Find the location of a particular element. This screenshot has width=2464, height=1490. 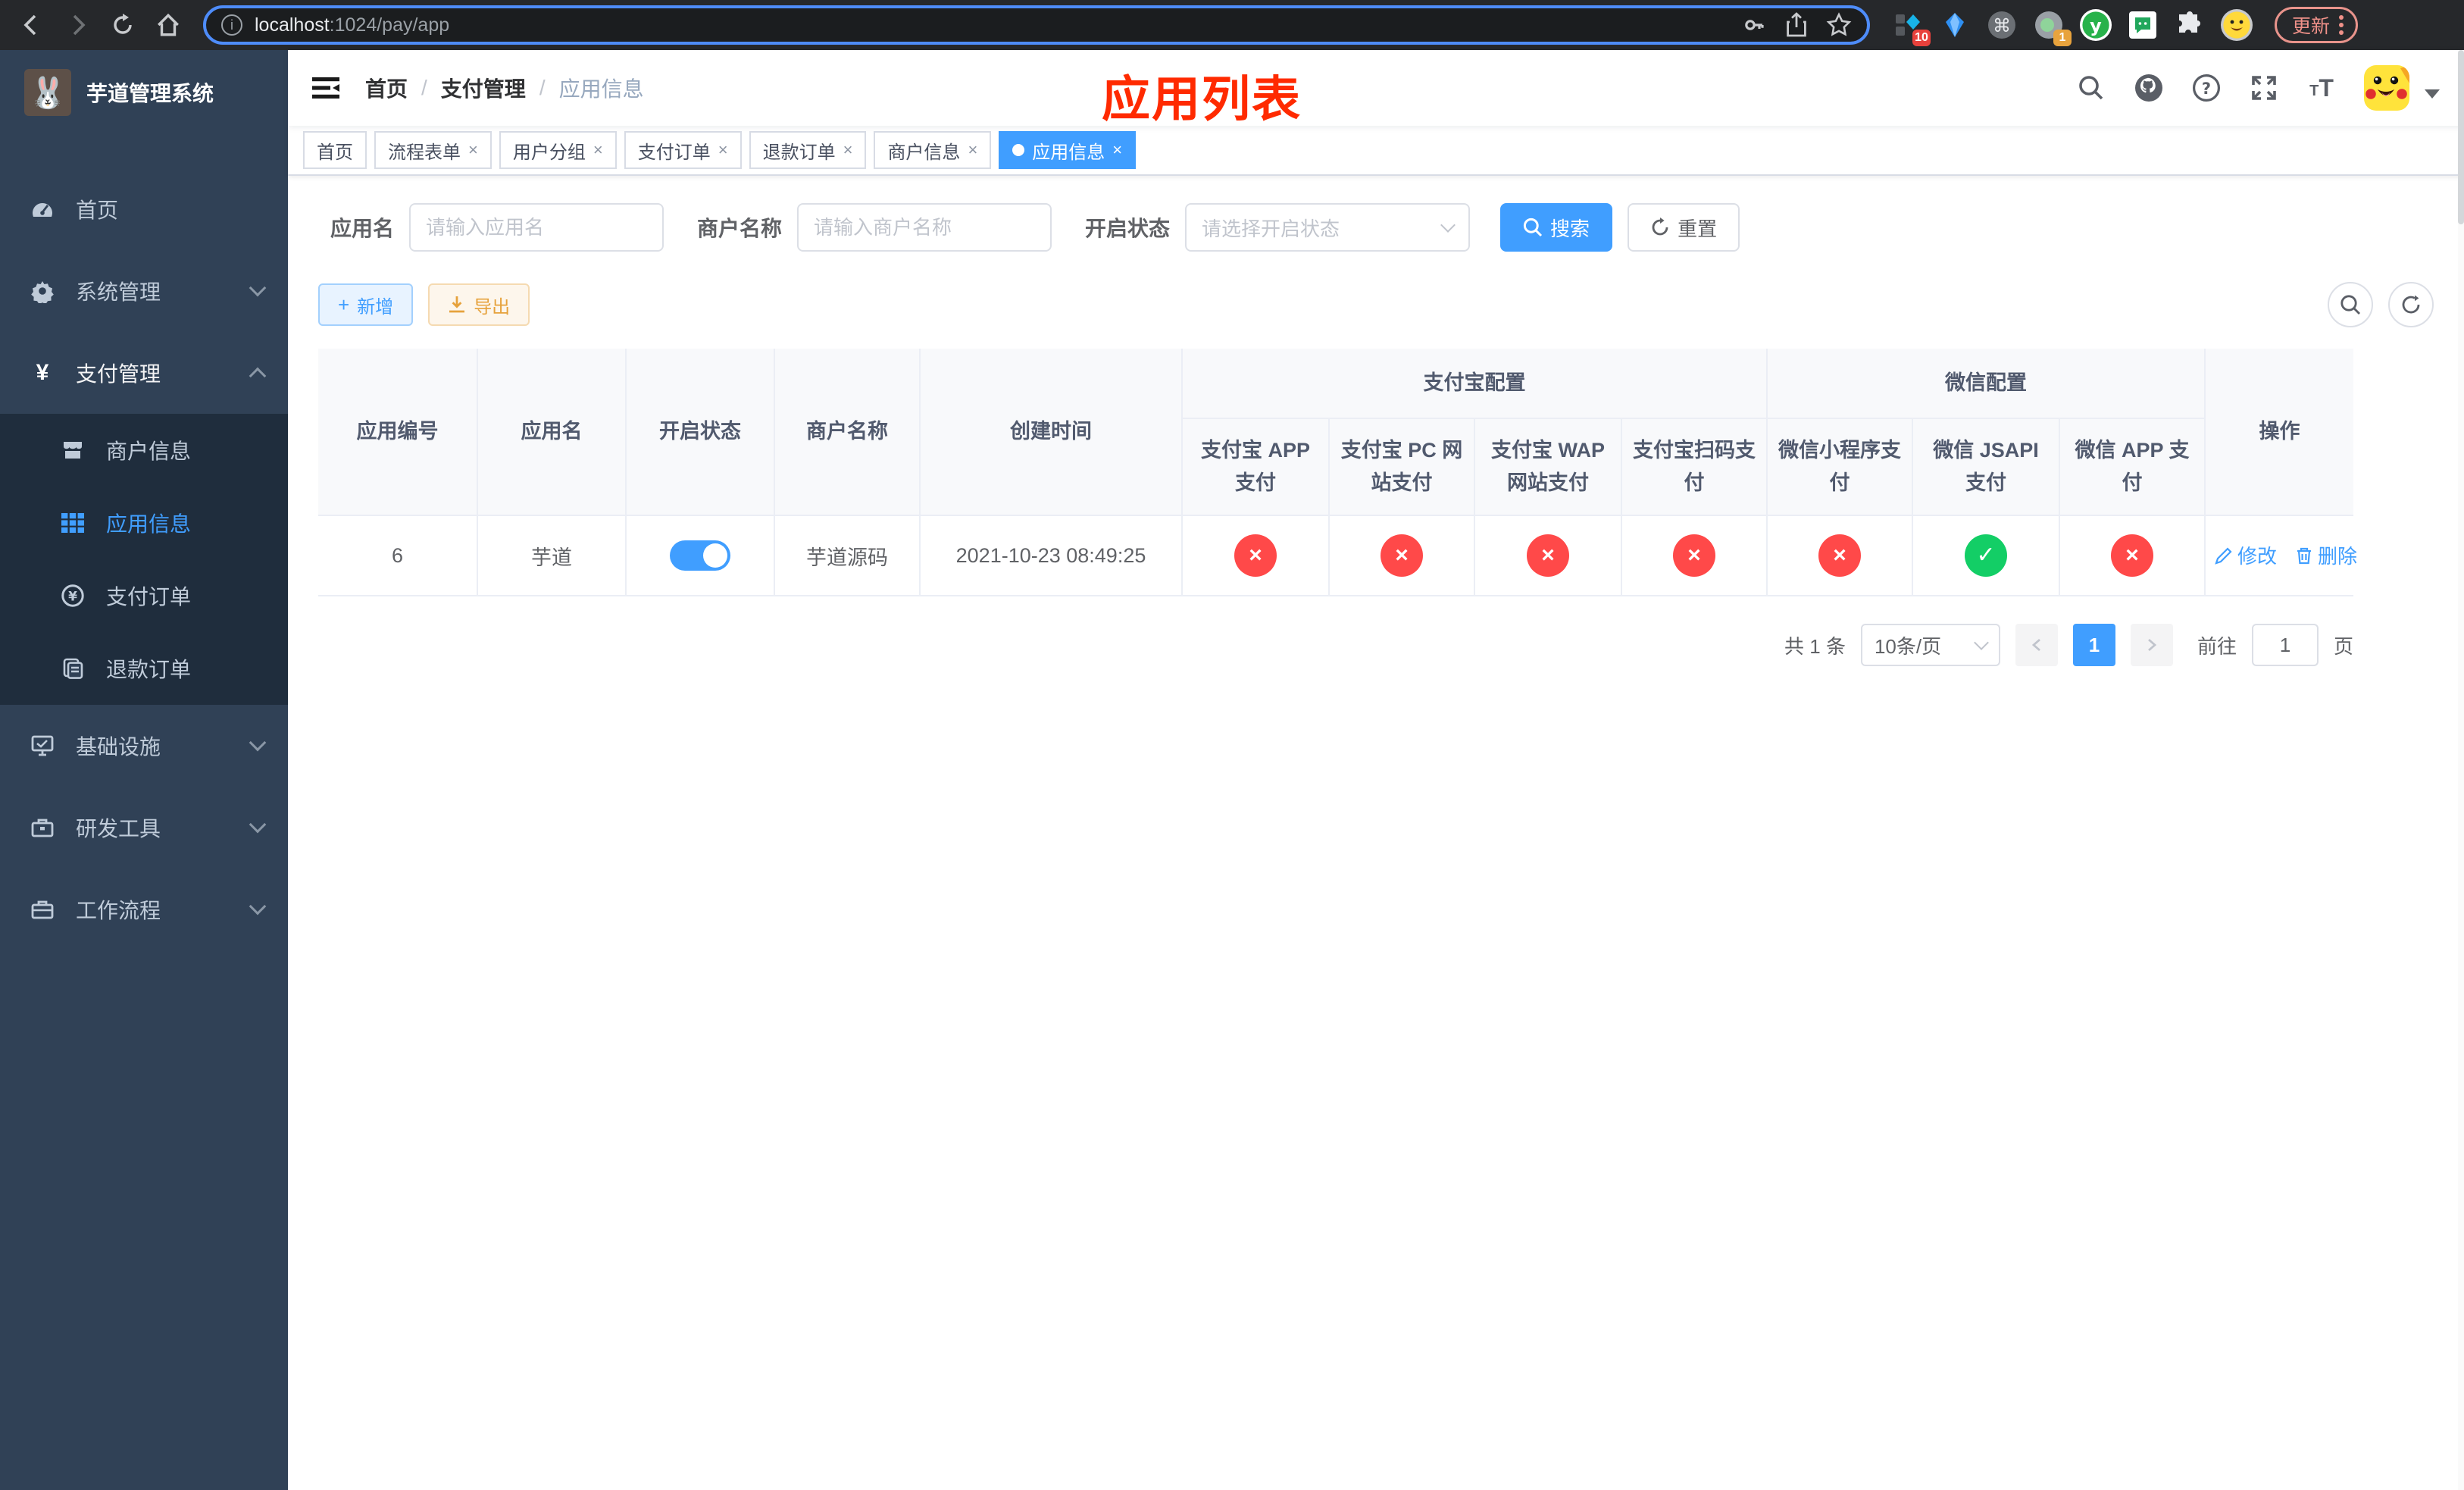

sidebar-item-system: 系统管理 is located at coordinates (144, 291).